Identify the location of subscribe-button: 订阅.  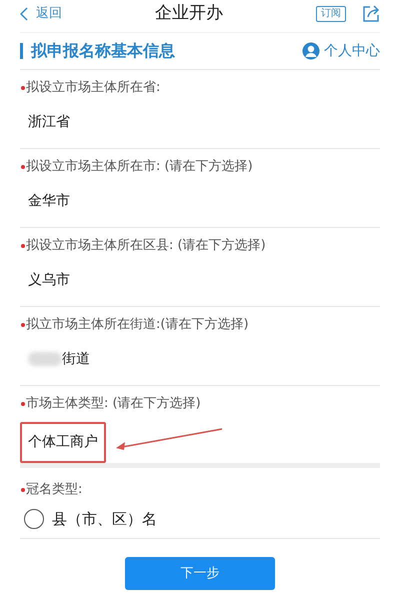
(331, 14).